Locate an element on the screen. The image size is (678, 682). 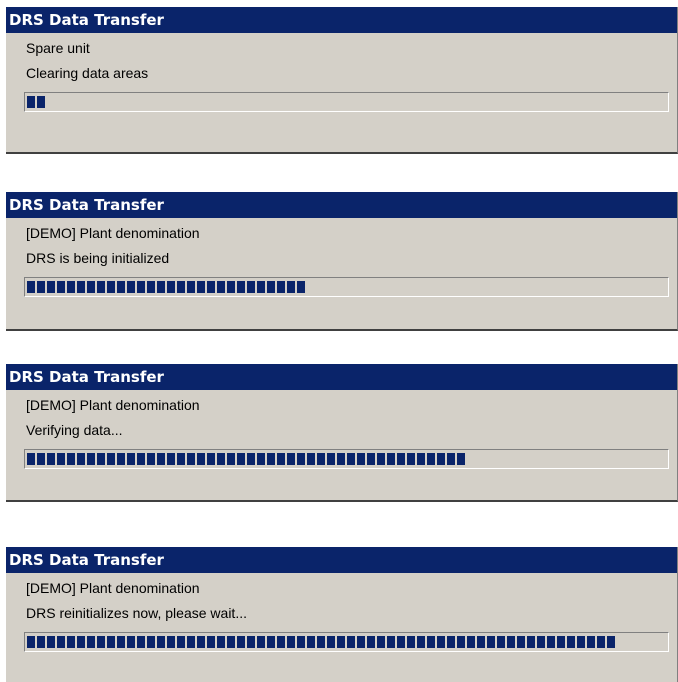
unit-label: Spare unit is located at coordinates (58, 48).